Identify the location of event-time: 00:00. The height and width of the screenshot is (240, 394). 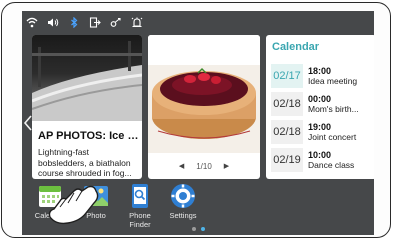
(320, 98).